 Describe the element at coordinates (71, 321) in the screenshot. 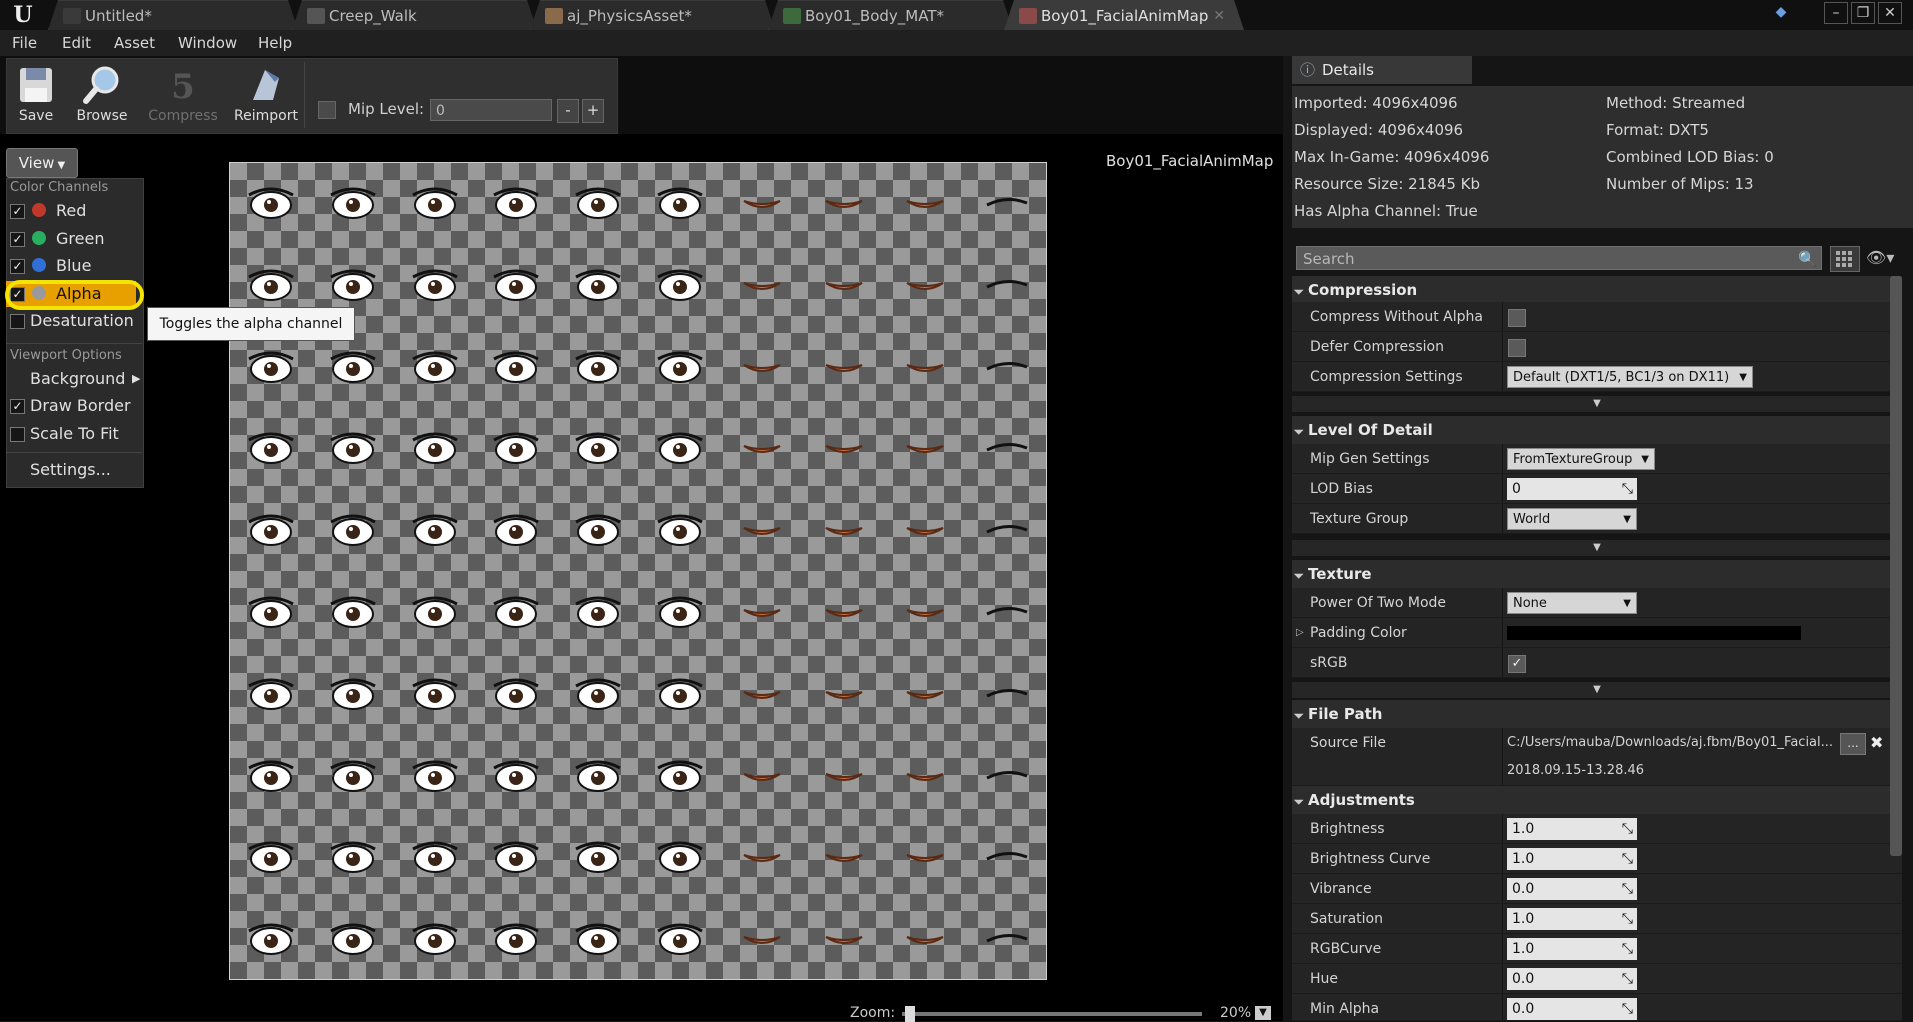

I see `desaturation-toggle: Desaturation` at that location.